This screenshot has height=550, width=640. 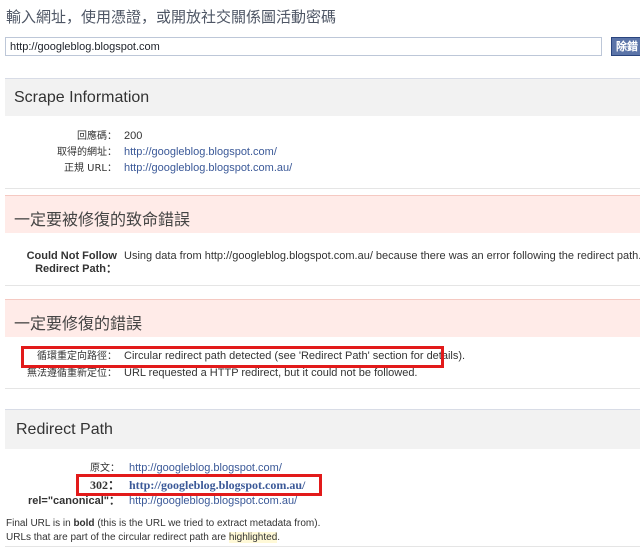 What do you see at coordinates (200, 152) in the screenshot?
I see `fetched-url-link: http://googleblog.blogspot.com/` at bounding box center [200, 152].